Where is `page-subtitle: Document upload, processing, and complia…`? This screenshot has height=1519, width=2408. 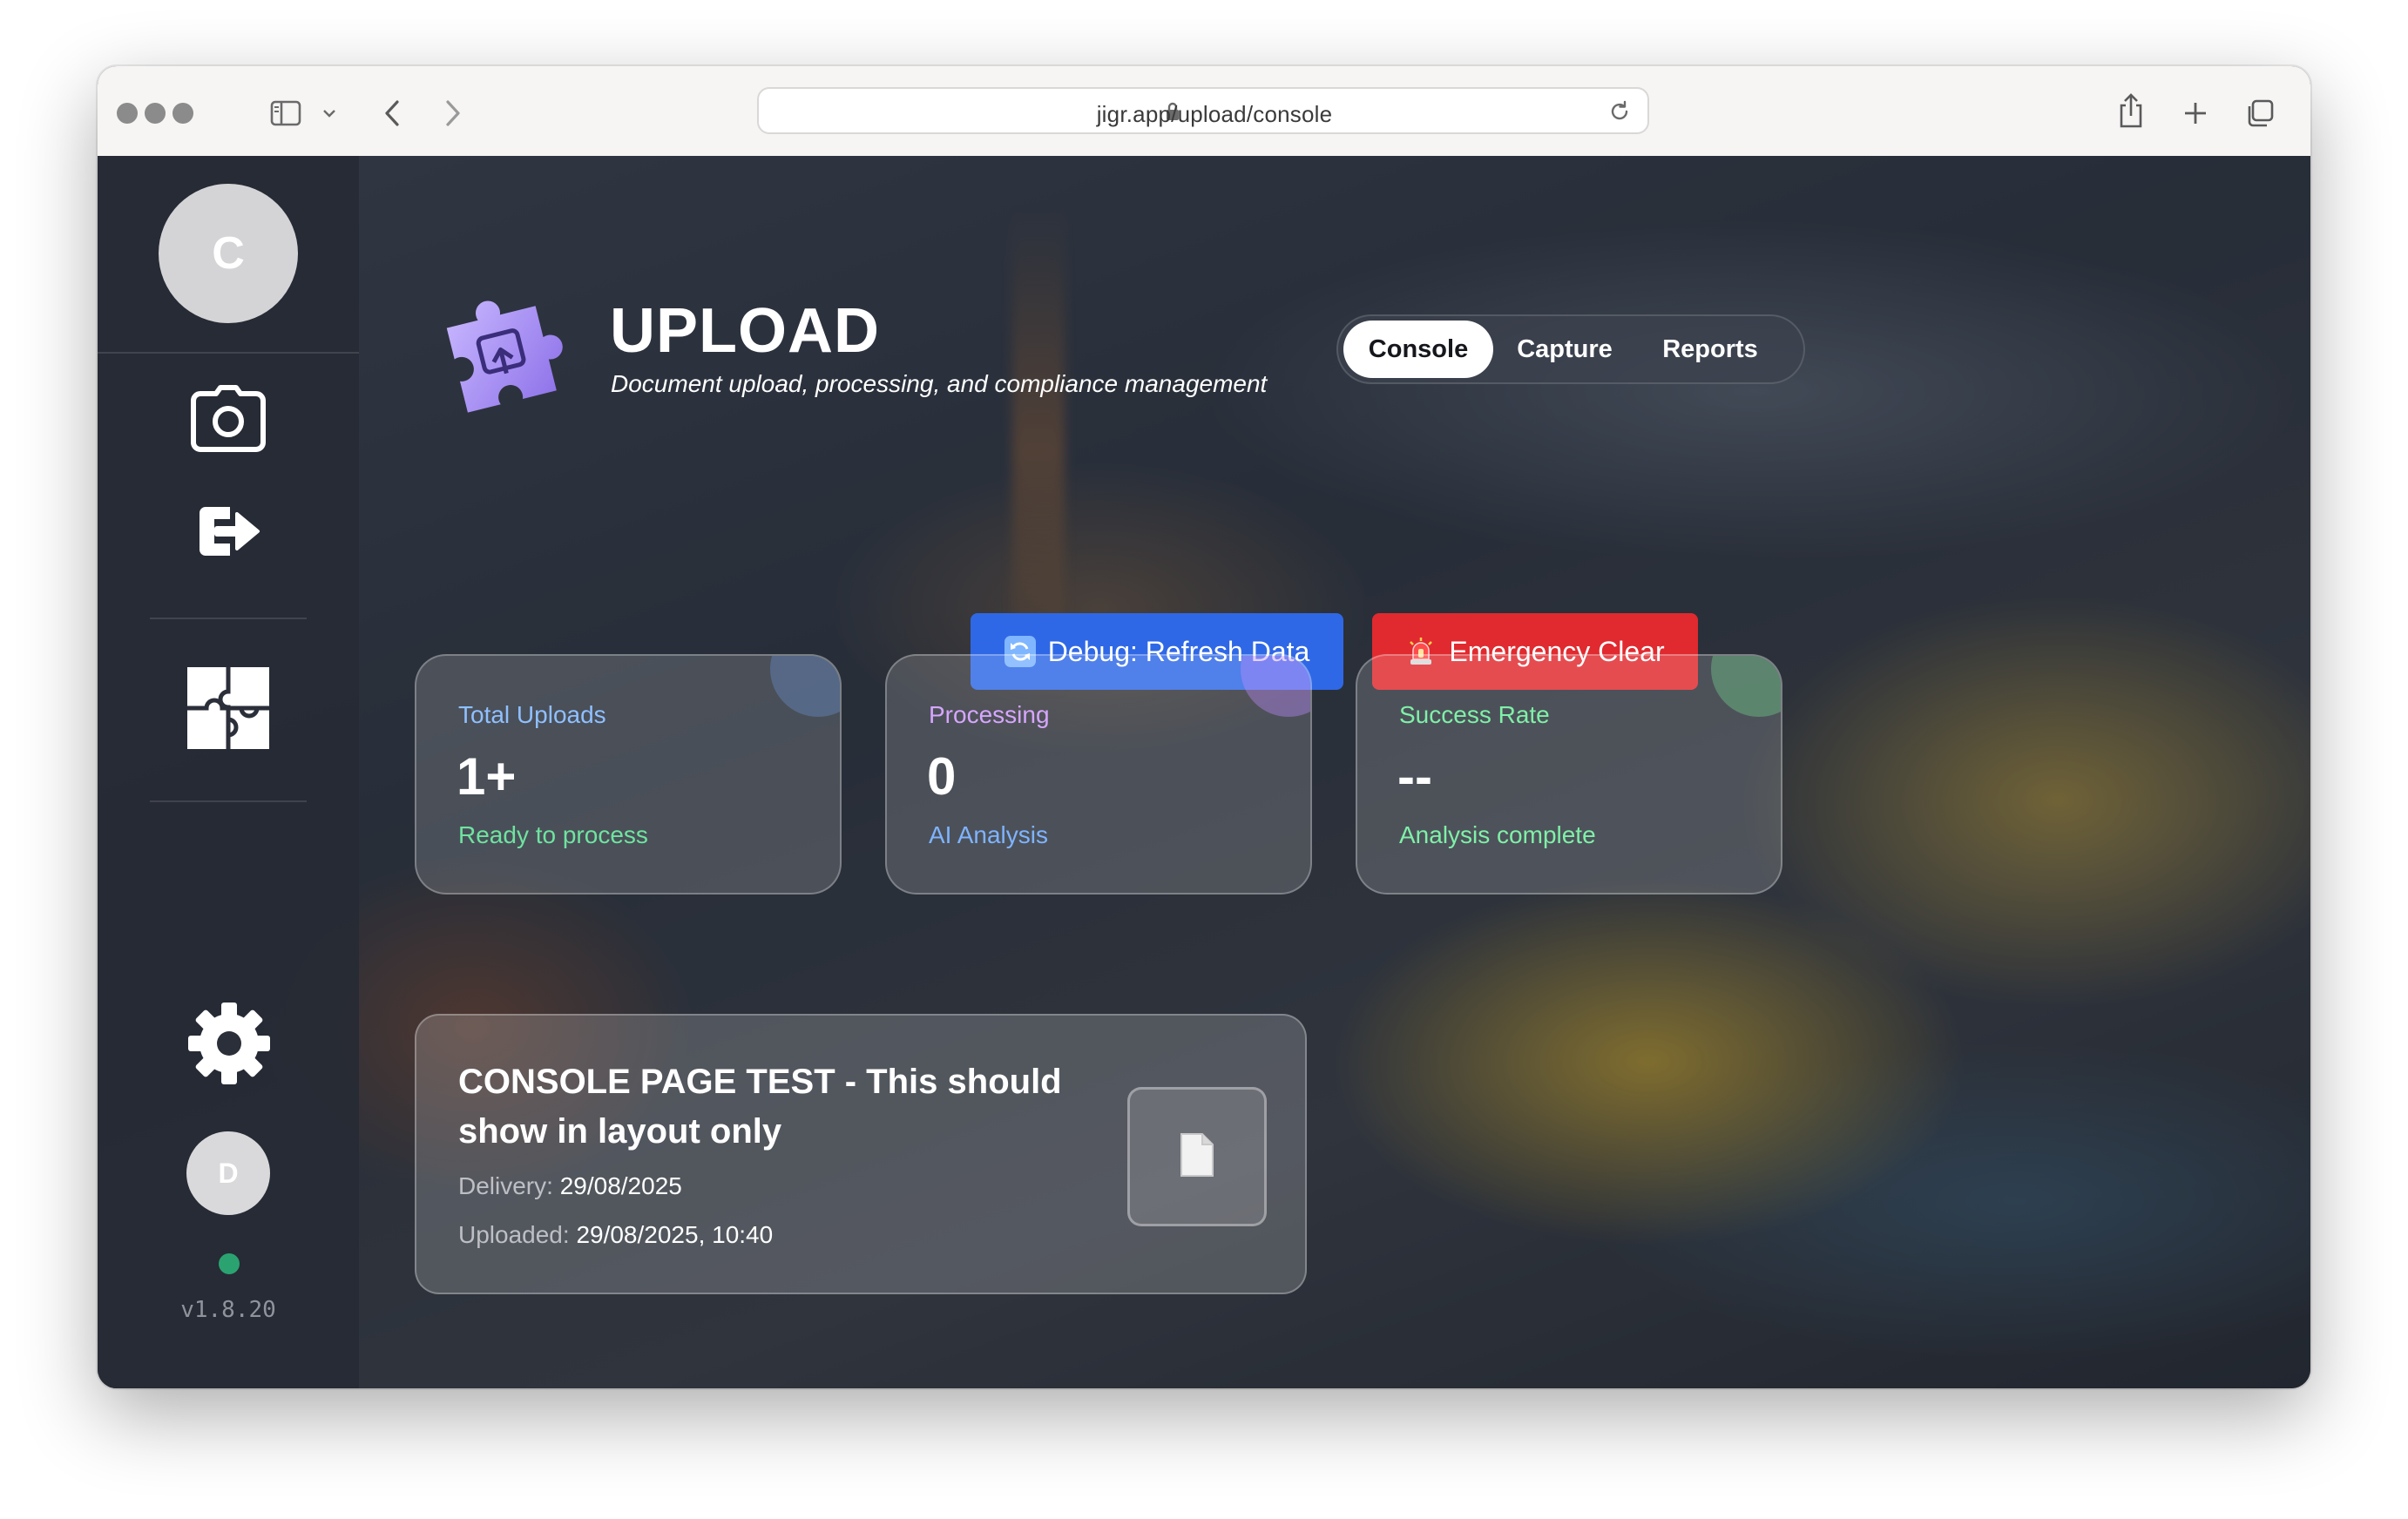
page-subtitle: Document upload, processing, and complia… is located at coordinates (939, 383).